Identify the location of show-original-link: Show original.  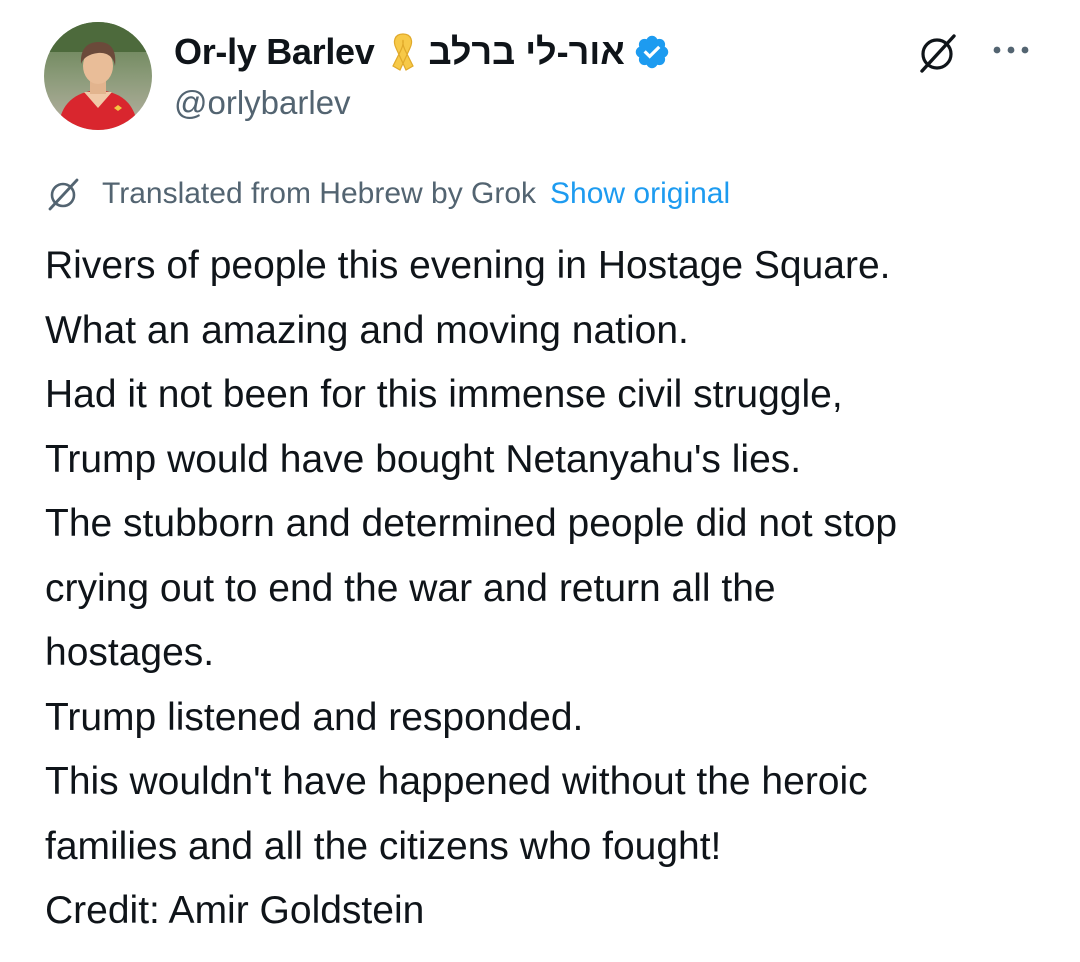
(640, 194).